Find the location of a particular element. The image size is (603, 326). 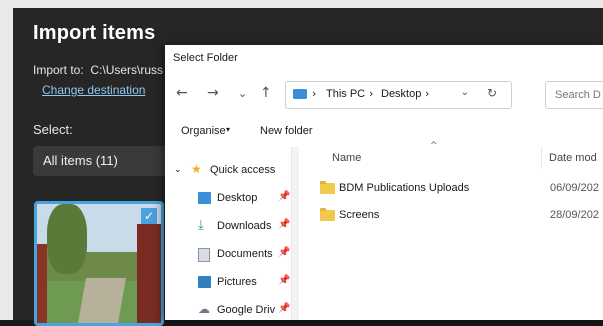

nav-label: Quick access is located at coordinates (243, 170).